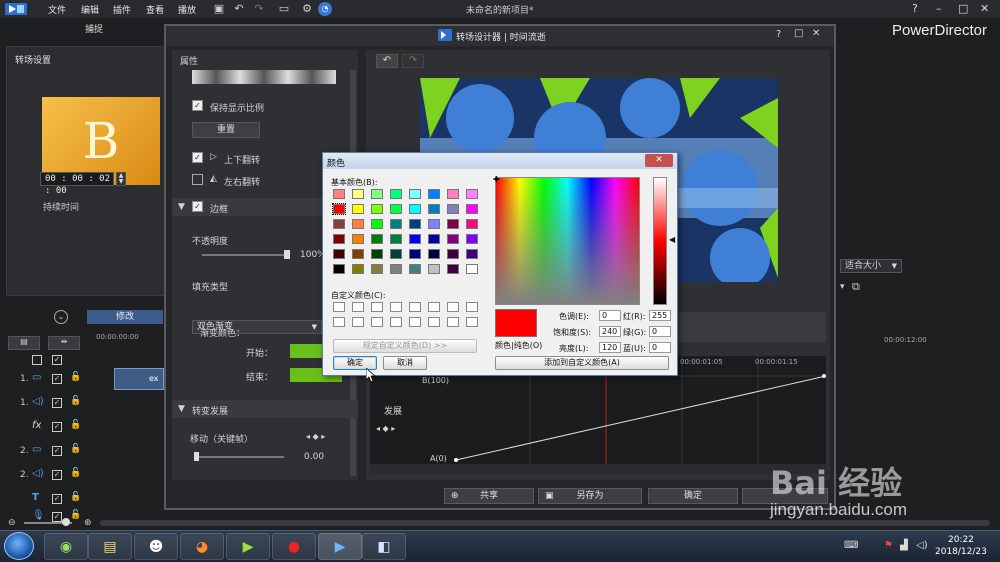 The height and width of the screenshot is (562, 1000). I want to click on spectrum-crosshair-icon: ✚, so click(496, 179).